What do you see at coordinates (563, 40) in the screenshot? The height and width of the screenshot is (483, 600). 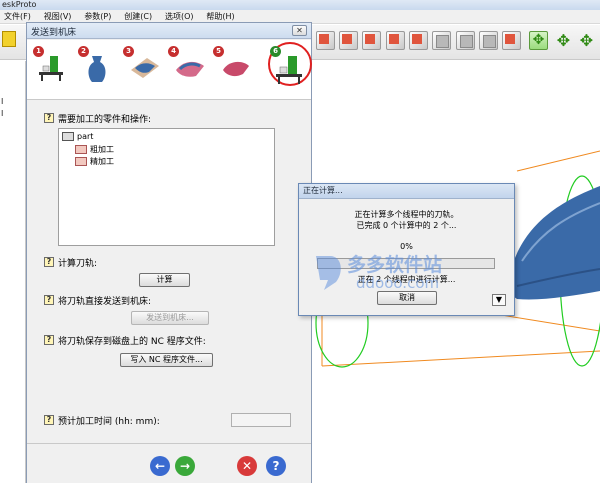 I see `pan-icon: ✥` at bounding box center [563, 40].